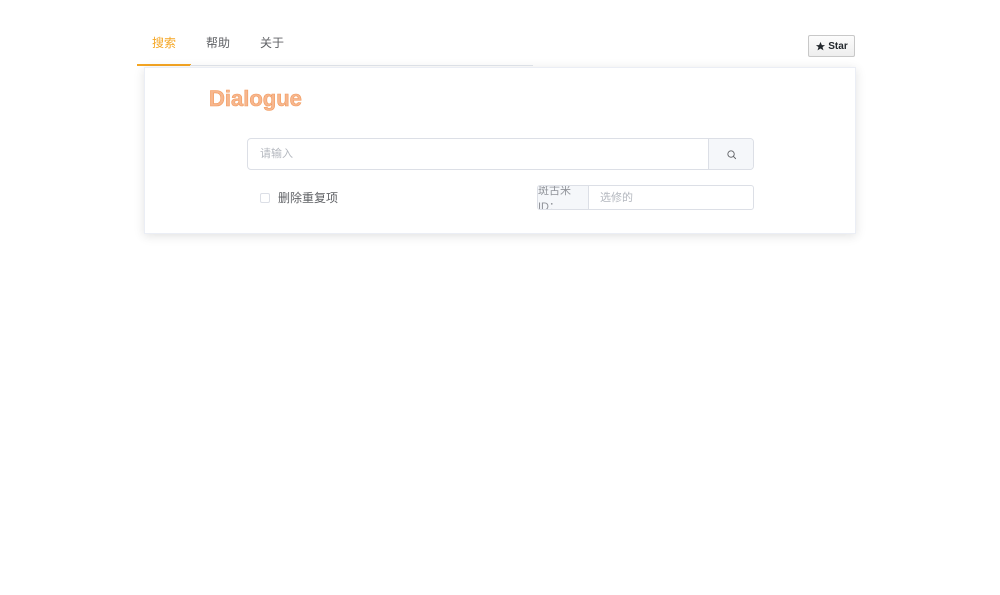  I want to click on app-logo: Dialogue, so click(256, 99).